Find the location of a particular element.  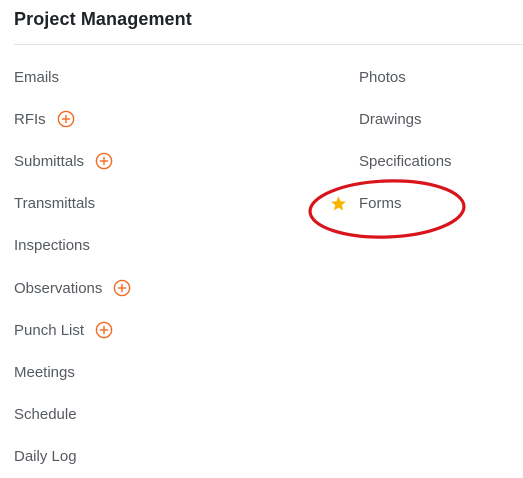

tool-item-label: Submittals is located at coordinates (49, 161).